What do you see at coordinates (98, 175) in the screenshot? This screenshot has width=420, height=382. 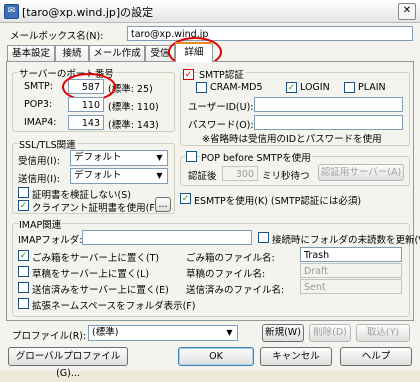 I see `ssl-send-value: デフォルト` at bounding box center [98, 175].